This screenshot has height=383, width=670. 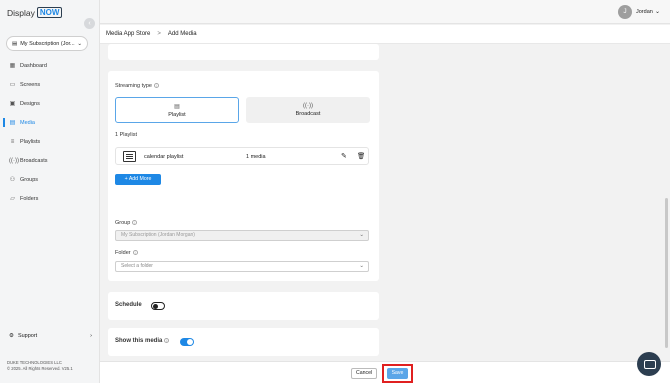 What do you see at coordinates (33, 65) in the screenshot?
I see `sidebar-item-label: Dashboard` at bounding box center [33, 65].